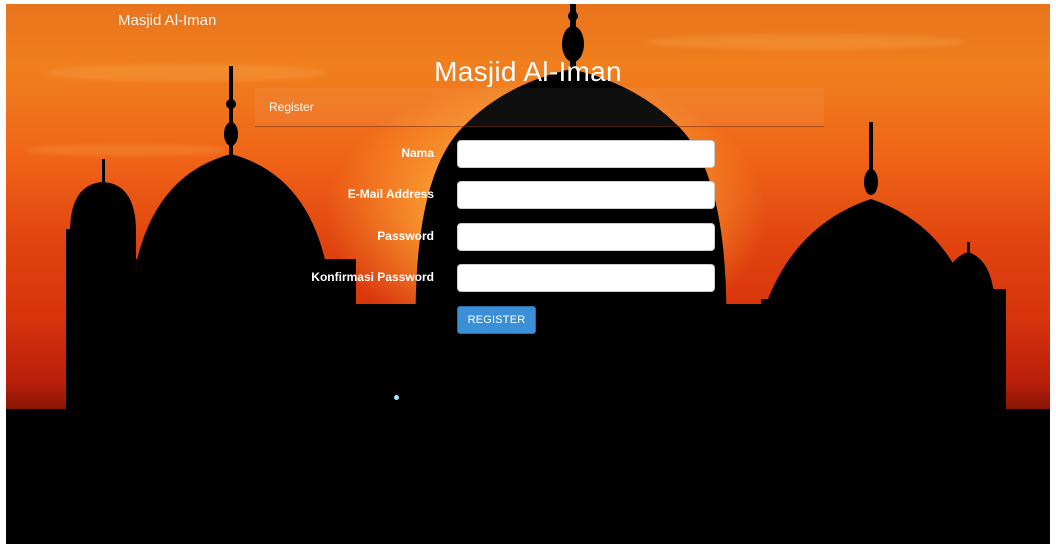 The height and width of the screenshot is (547, 1056). I want to click on form-row-email: E-Mail Address, so click(528, 195).